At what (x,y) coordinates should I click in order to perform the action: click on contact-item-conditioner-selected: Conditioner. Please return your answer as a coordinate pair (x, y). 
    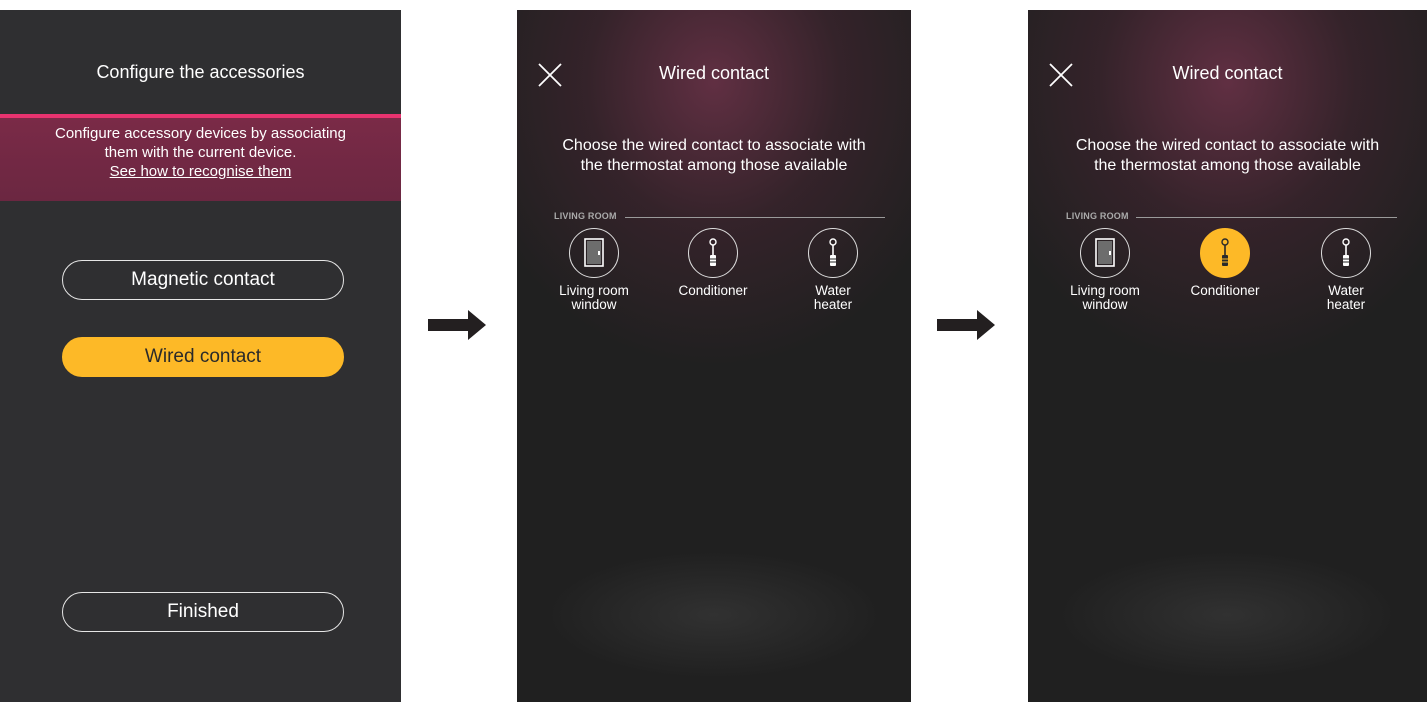
    Looking at the image, I should click on (1225, 263).